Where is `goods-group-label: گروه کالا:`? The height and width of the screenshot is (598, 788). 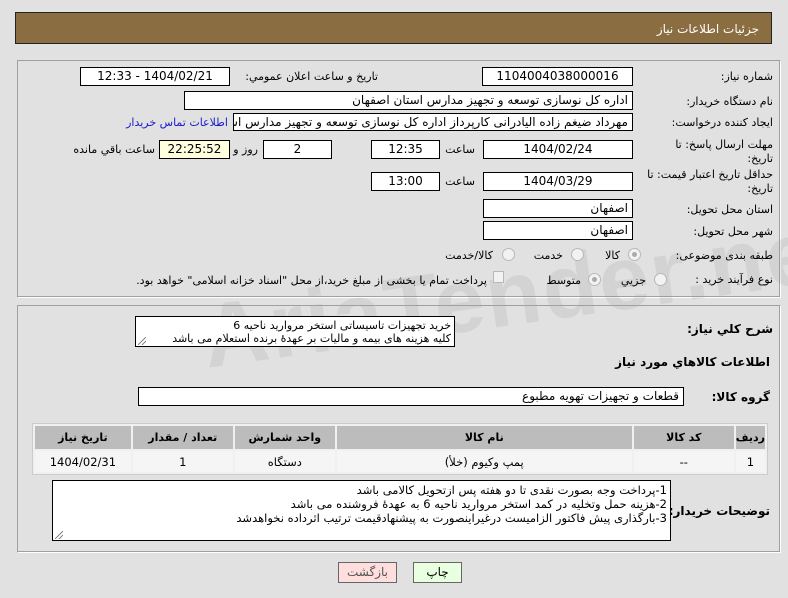 goods-group-label: گروه کالا: is located at coordinates (740, 397).